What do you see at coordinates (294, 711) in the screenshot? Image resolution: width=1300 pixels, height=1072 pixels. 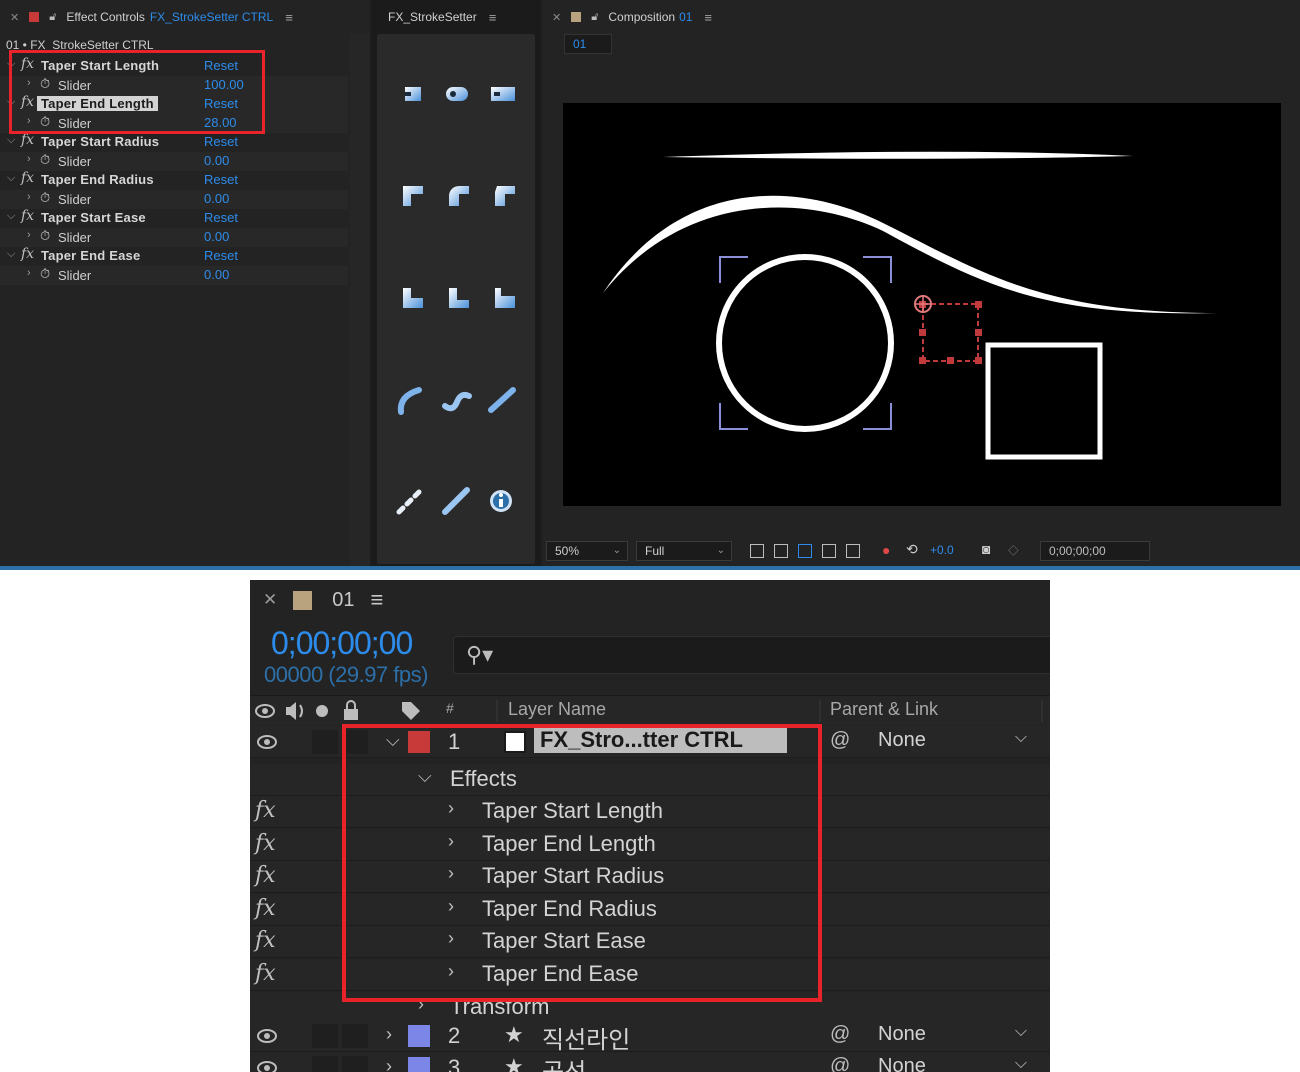 I see `audio-icon` at bounding box center [294, 711].